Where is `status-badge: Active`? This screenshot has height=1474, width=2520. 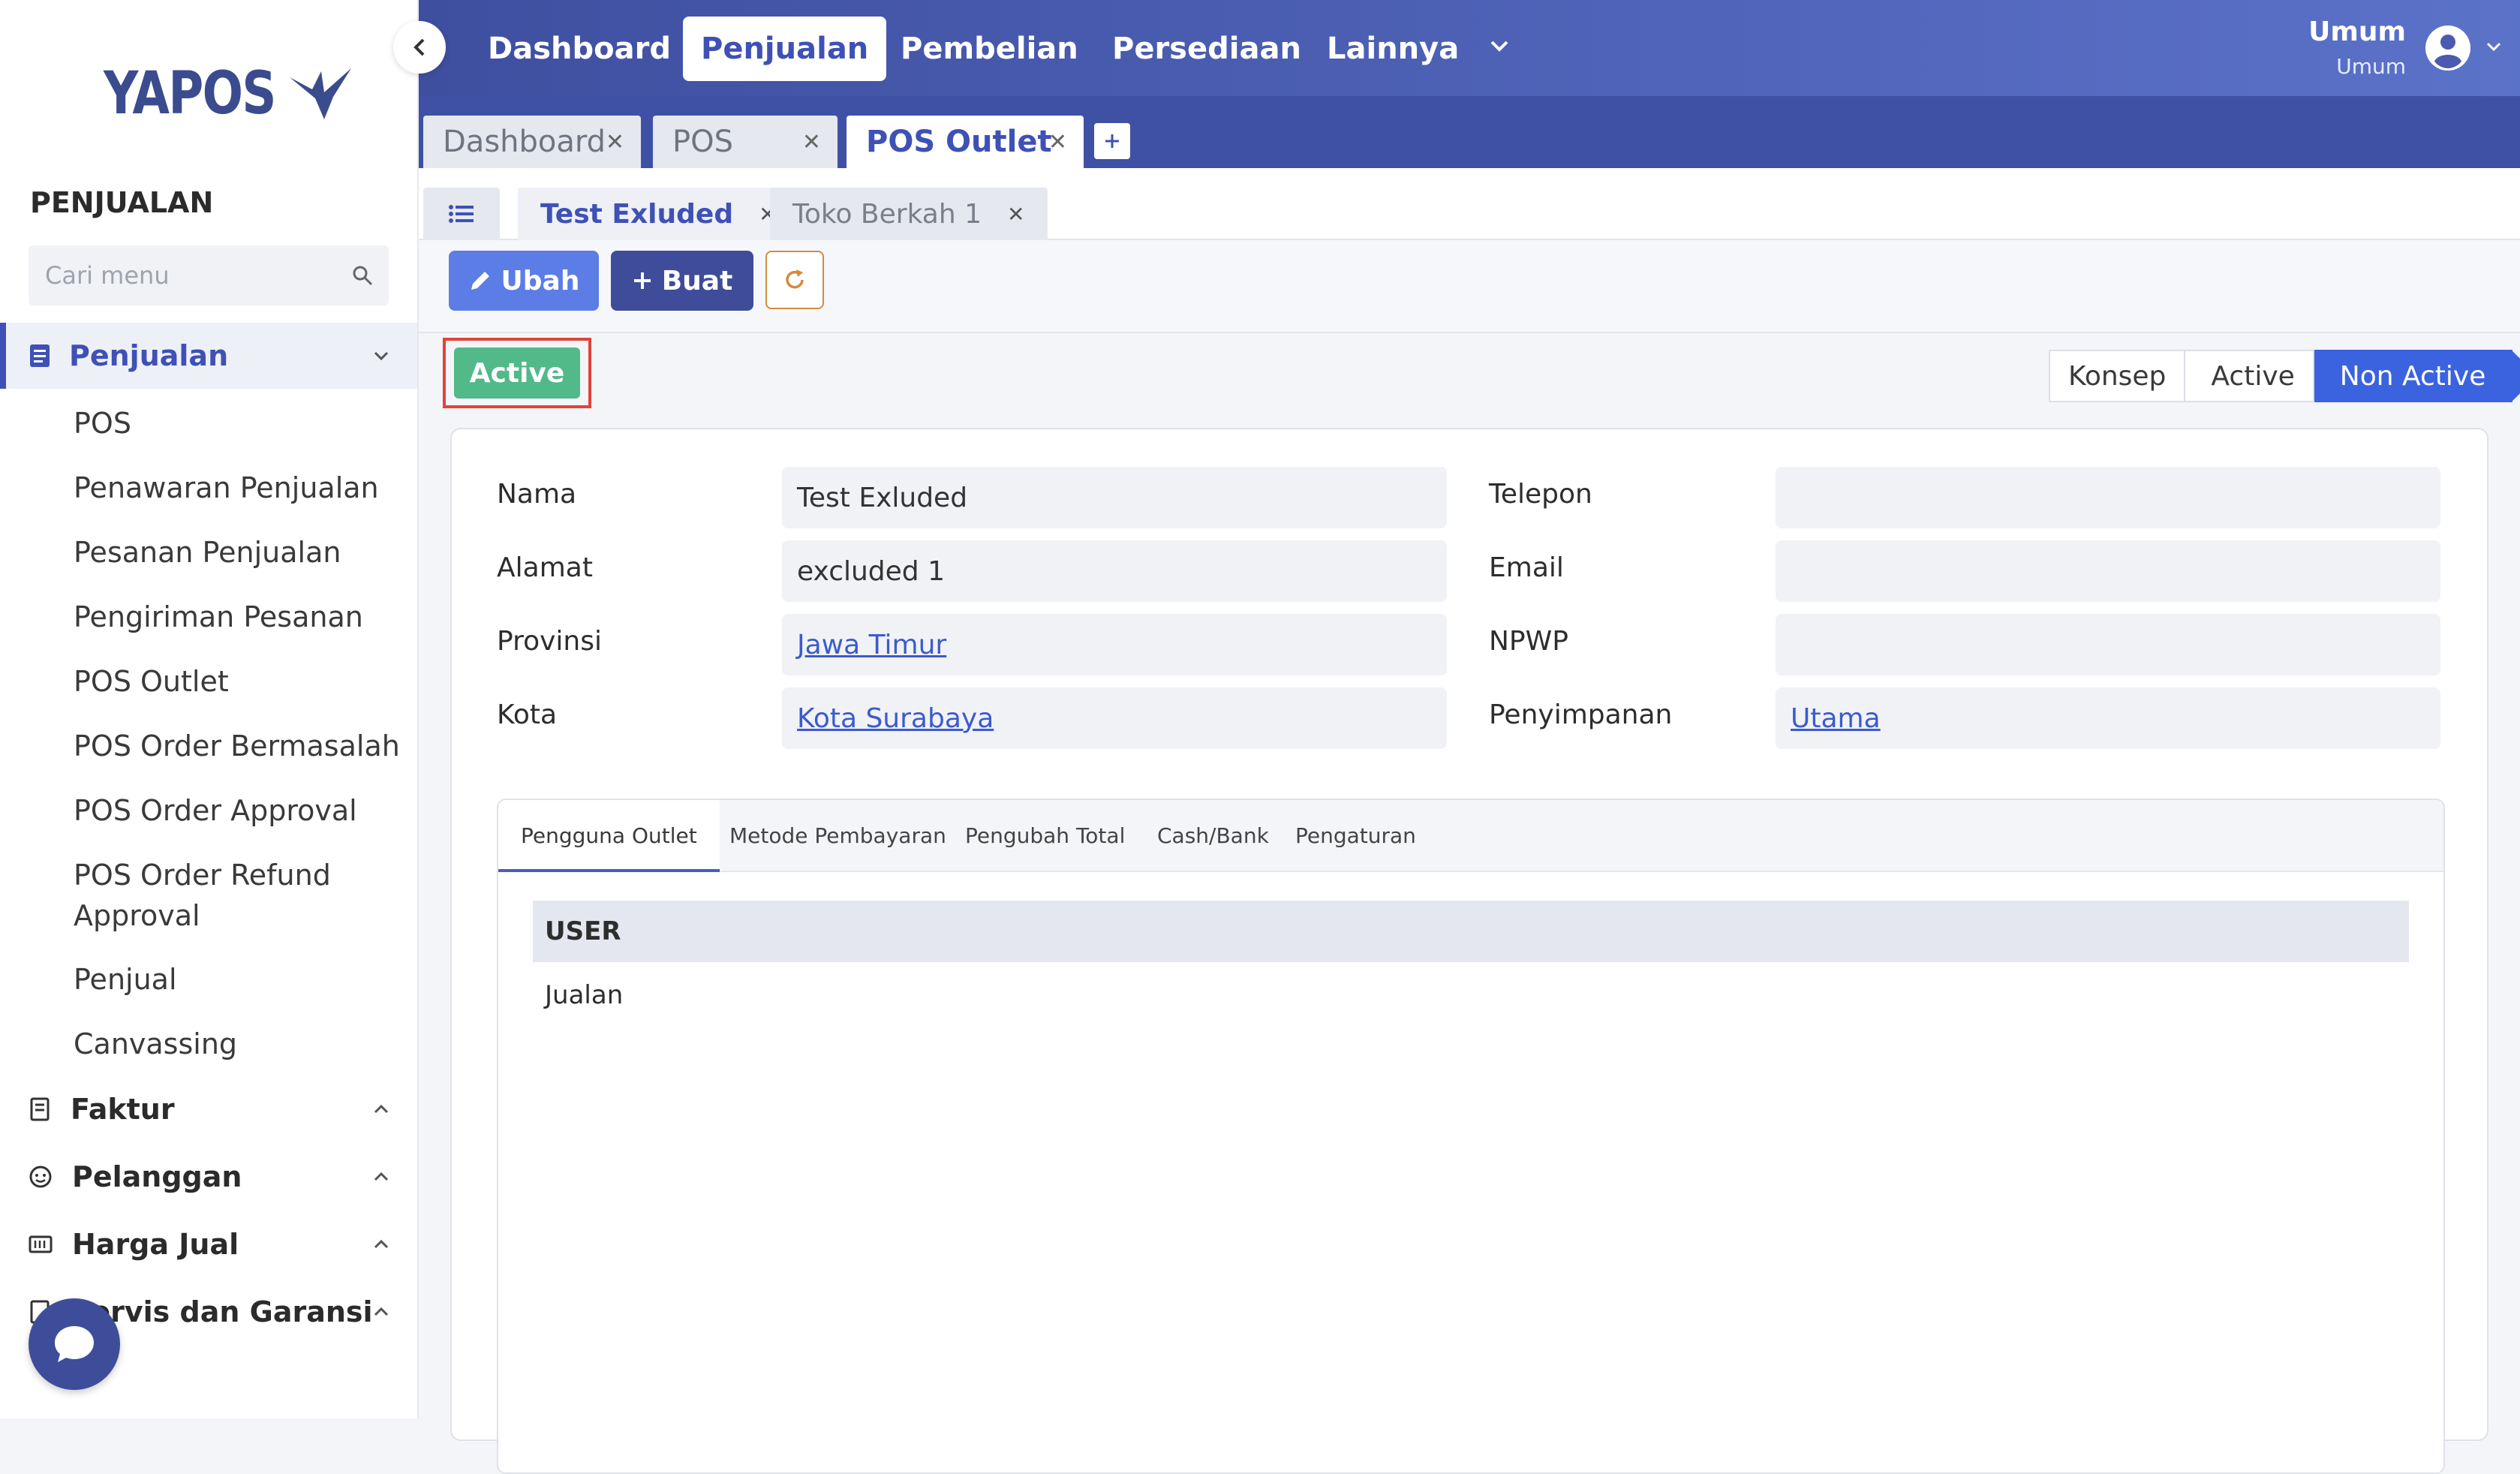 status-badge: Active is located at coordinates (517, 373).